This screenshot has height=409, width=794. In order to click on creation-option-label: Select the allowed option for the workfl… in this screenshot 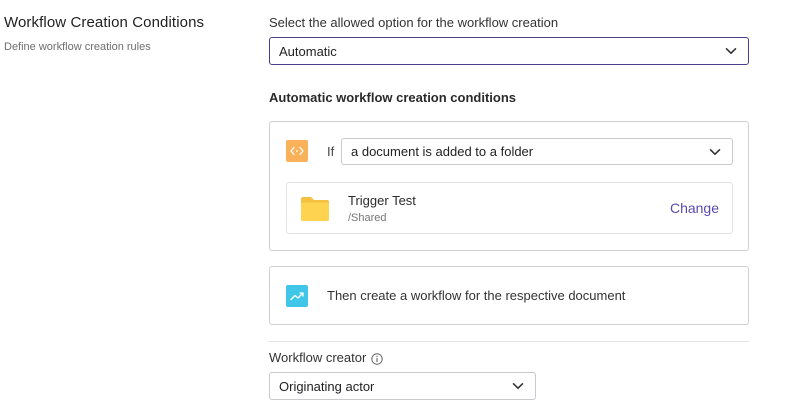, I will do `click(414, 22)`.